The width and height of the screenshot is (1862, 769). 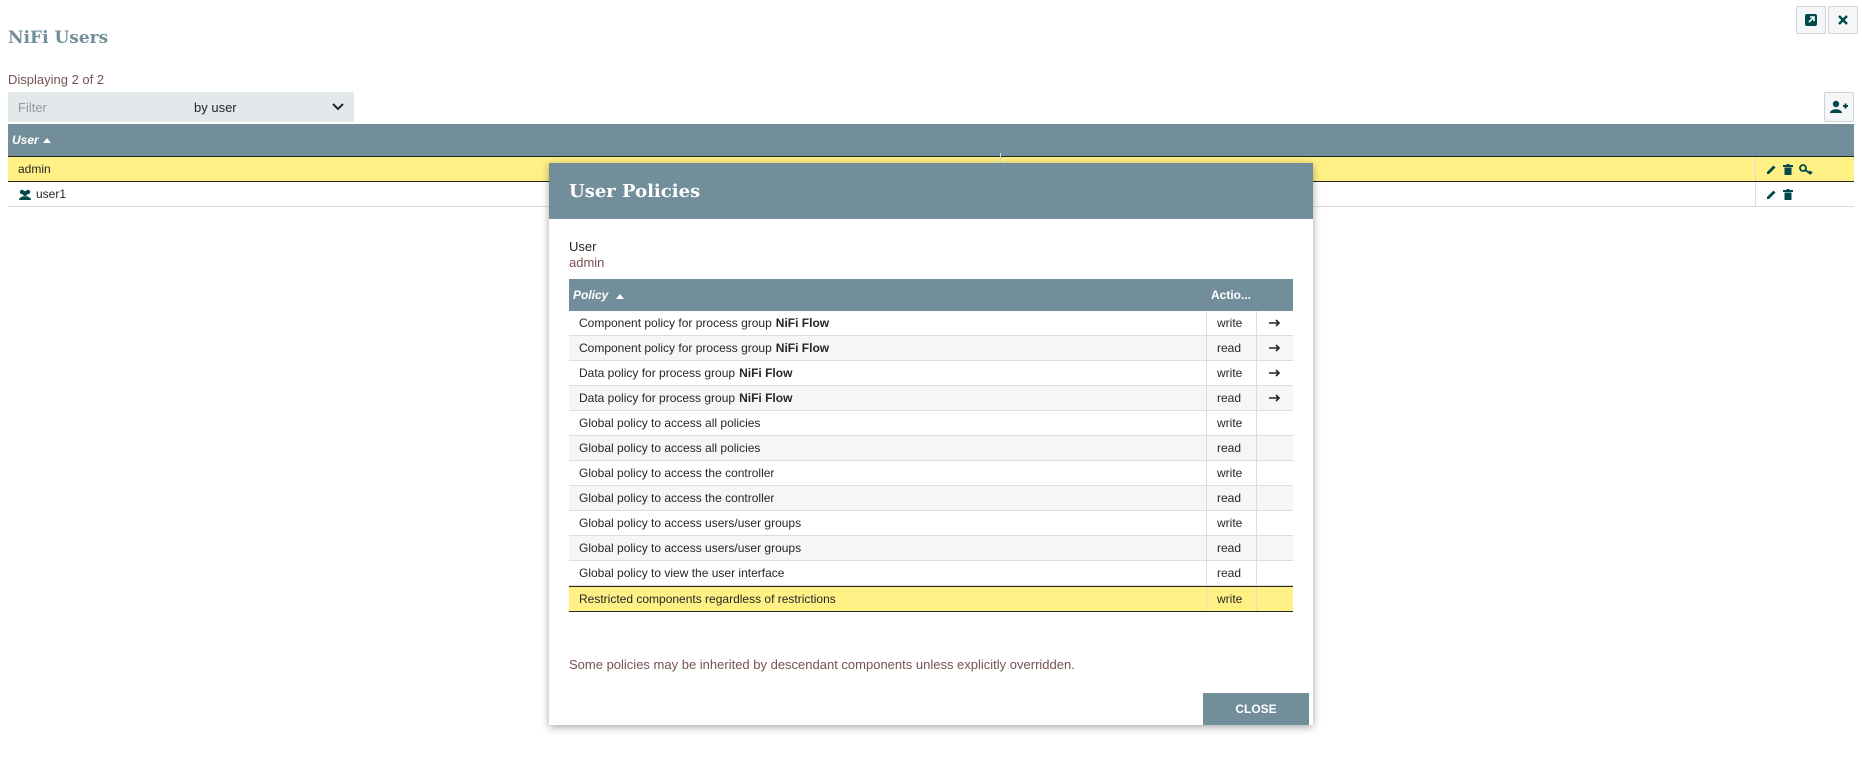 I want to click on users-table-header: User, so click(x=931, y=140).